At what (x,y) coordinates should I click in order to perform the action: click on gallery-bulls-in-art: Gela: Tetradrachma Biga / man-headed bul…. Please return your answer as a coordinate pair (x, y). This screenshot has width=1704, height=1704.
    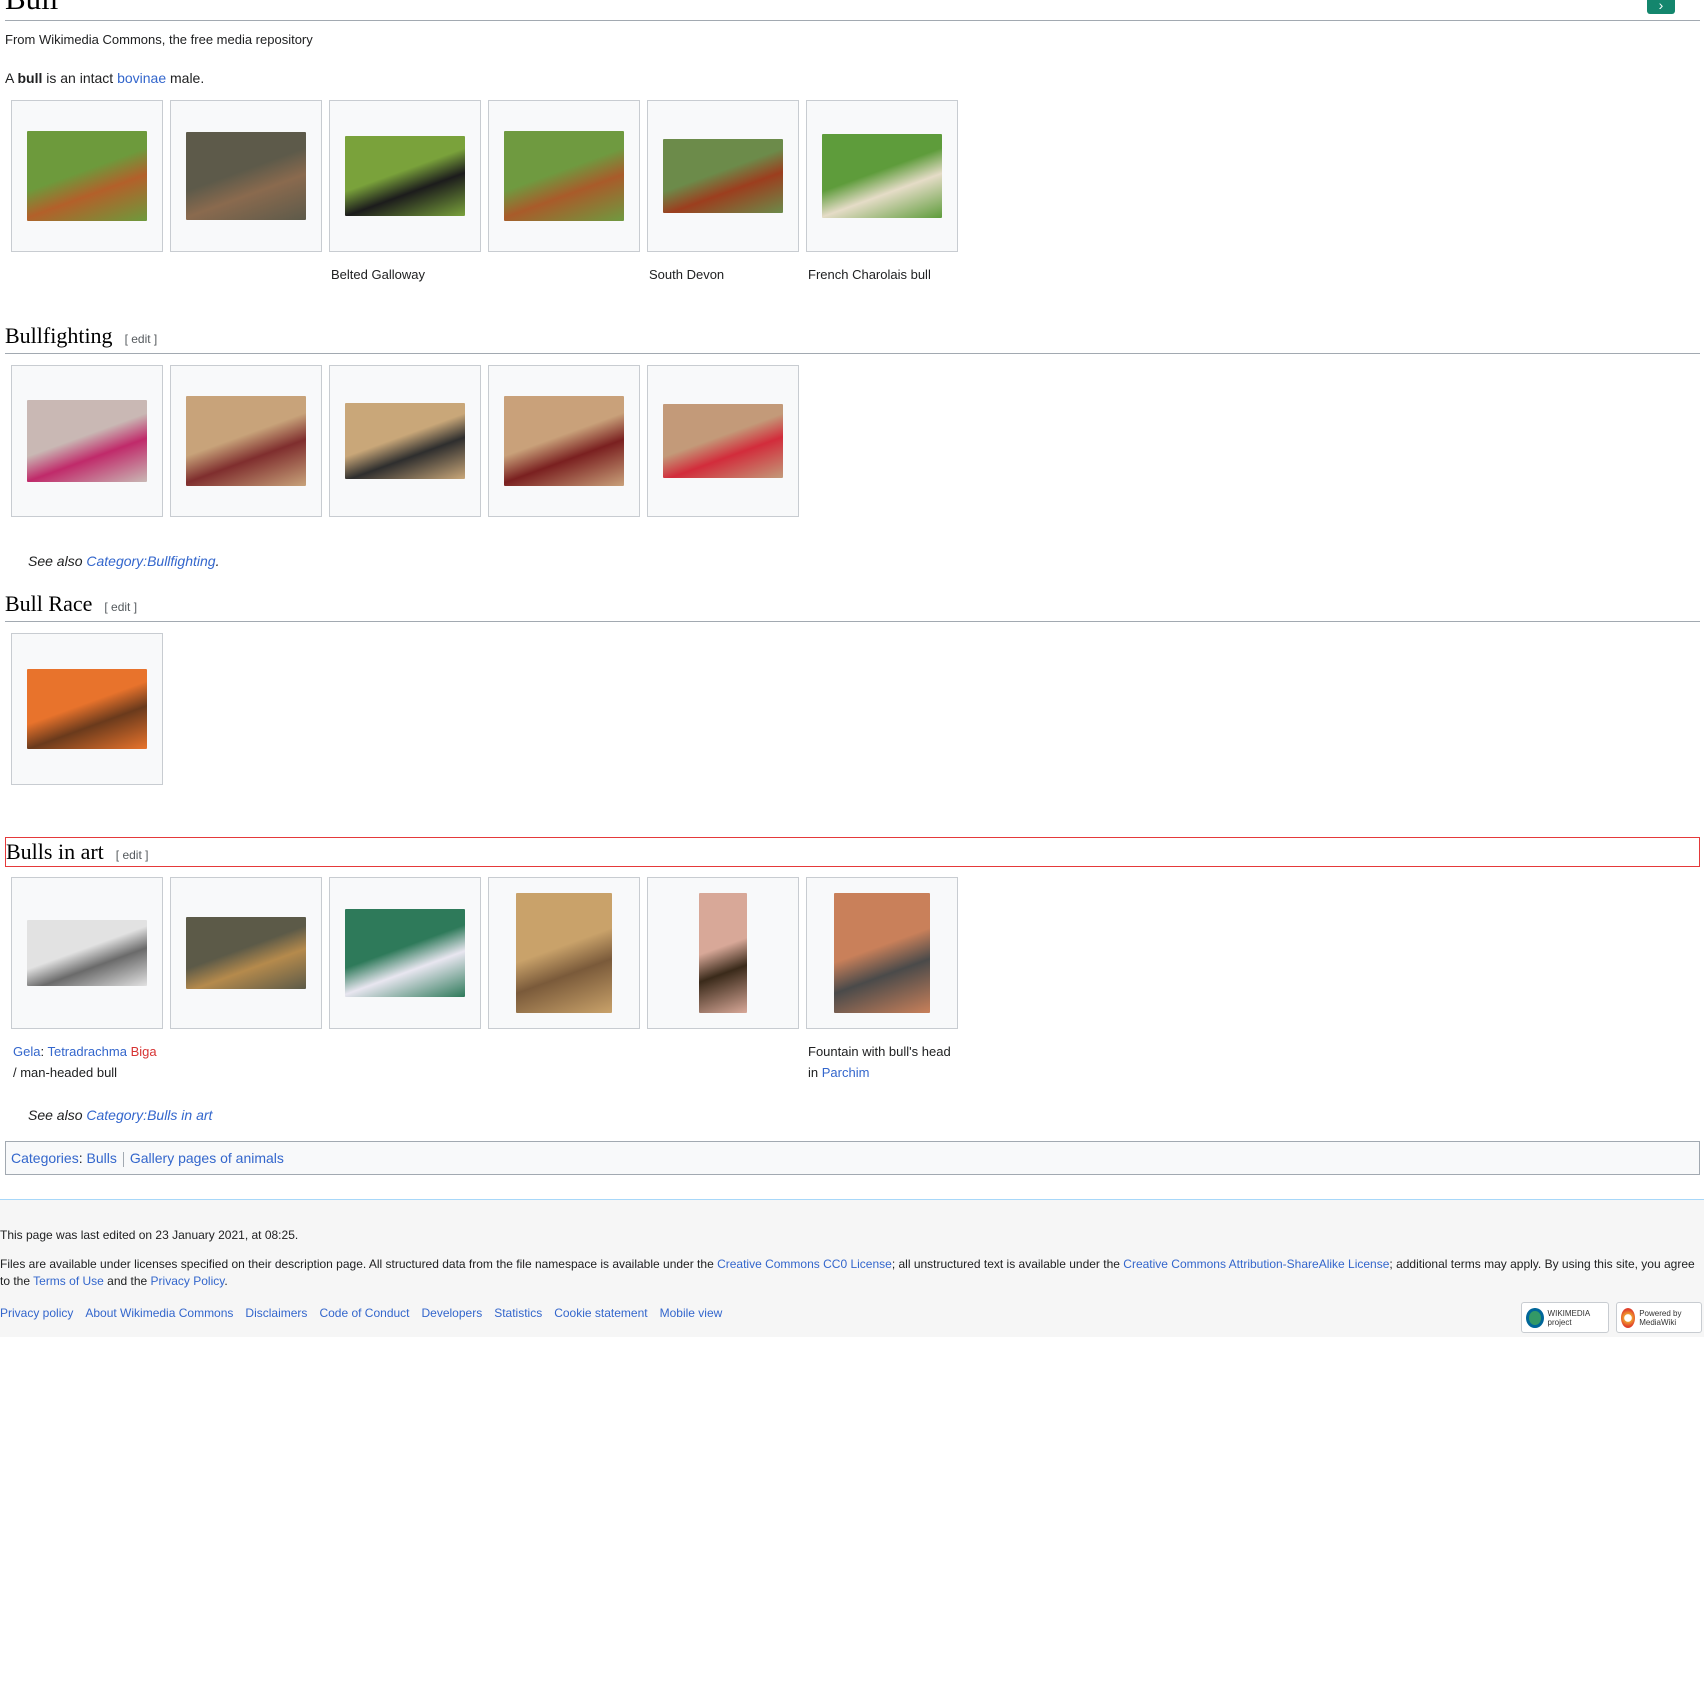
    Looking at the image, I should click on (488, 980).